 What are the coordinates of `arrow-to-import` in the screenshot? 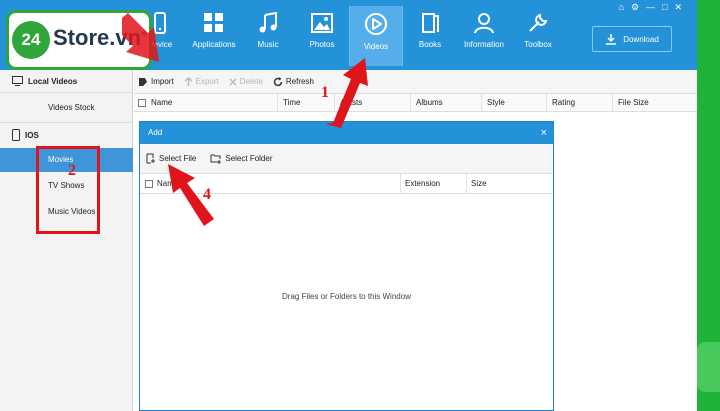 It's located at (140, 37).